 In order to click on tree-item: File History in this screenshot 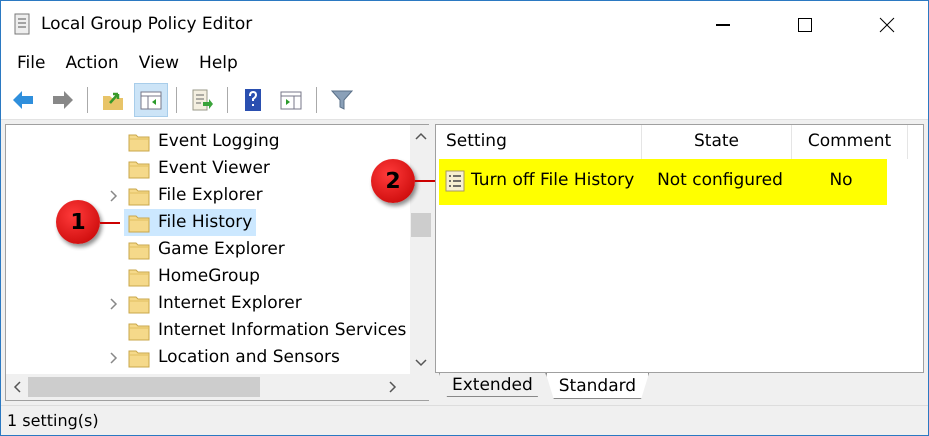, I will do `click(190, 222)`.